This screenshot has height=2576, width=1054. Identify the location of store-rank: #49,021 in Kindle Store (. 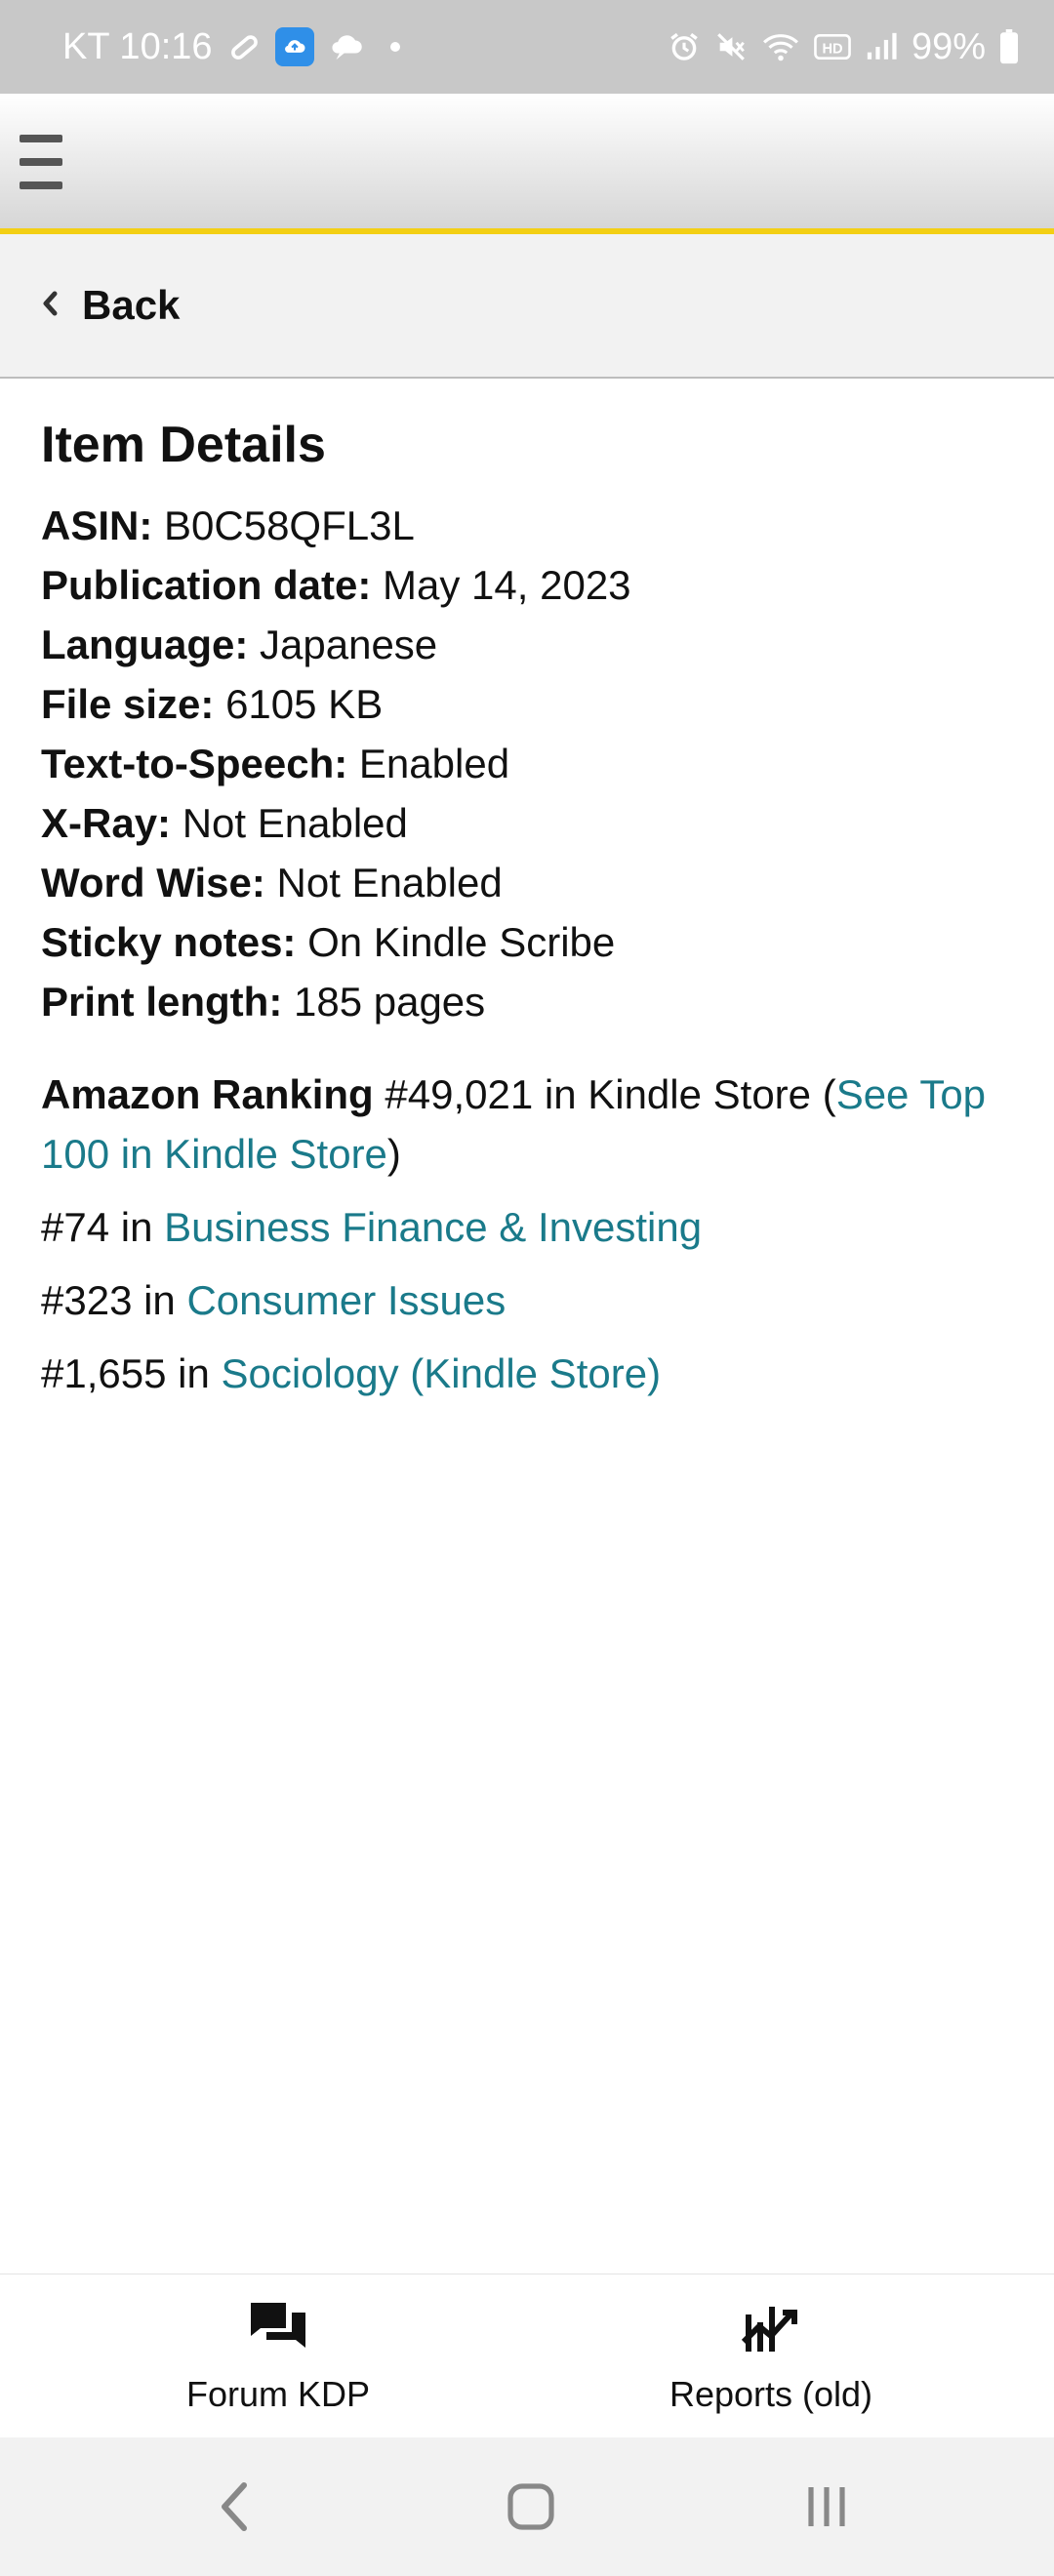
(610, 1094).